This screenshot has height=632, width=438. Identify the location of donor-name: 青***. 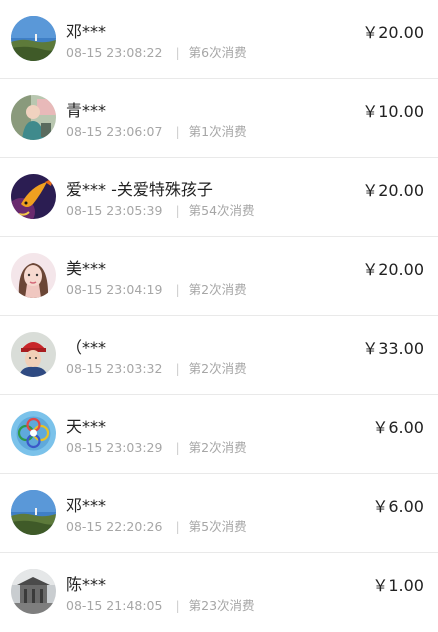
(86, 110).